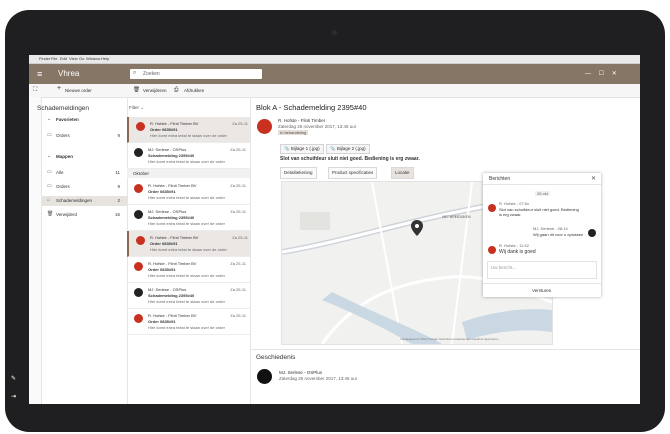 This screenshot has width=670, height=434. What do you see at coordinates (542, 179) in the screenshot?
I see `messages-header: Berichten ✕` at bounding box center [542, 179].